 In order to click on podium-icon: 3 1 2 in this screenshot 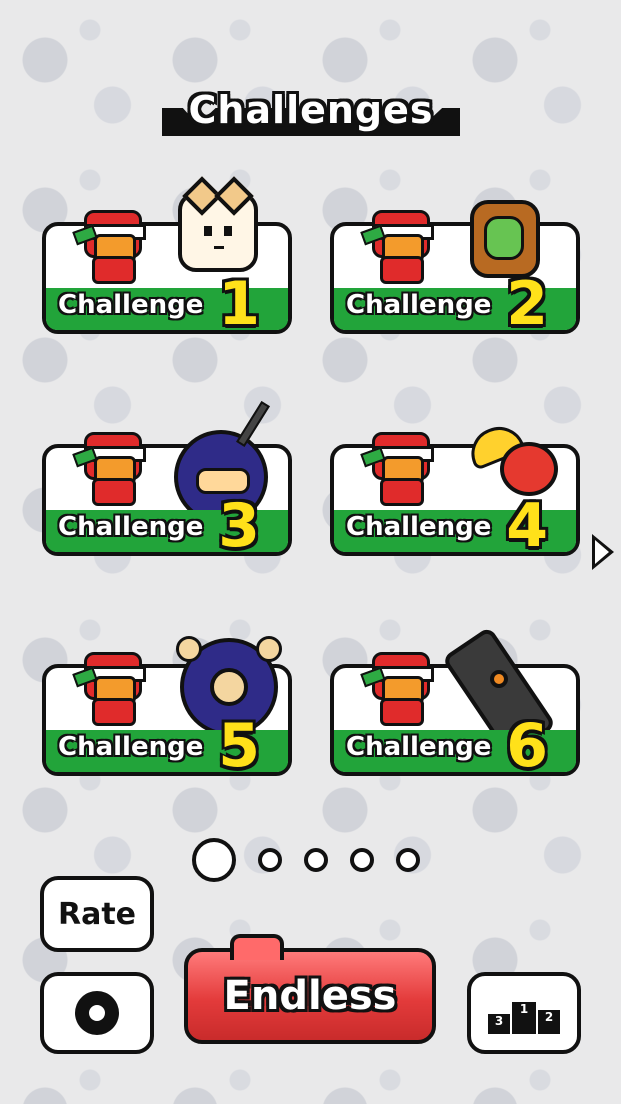, I will do `click(524, 1013)`.